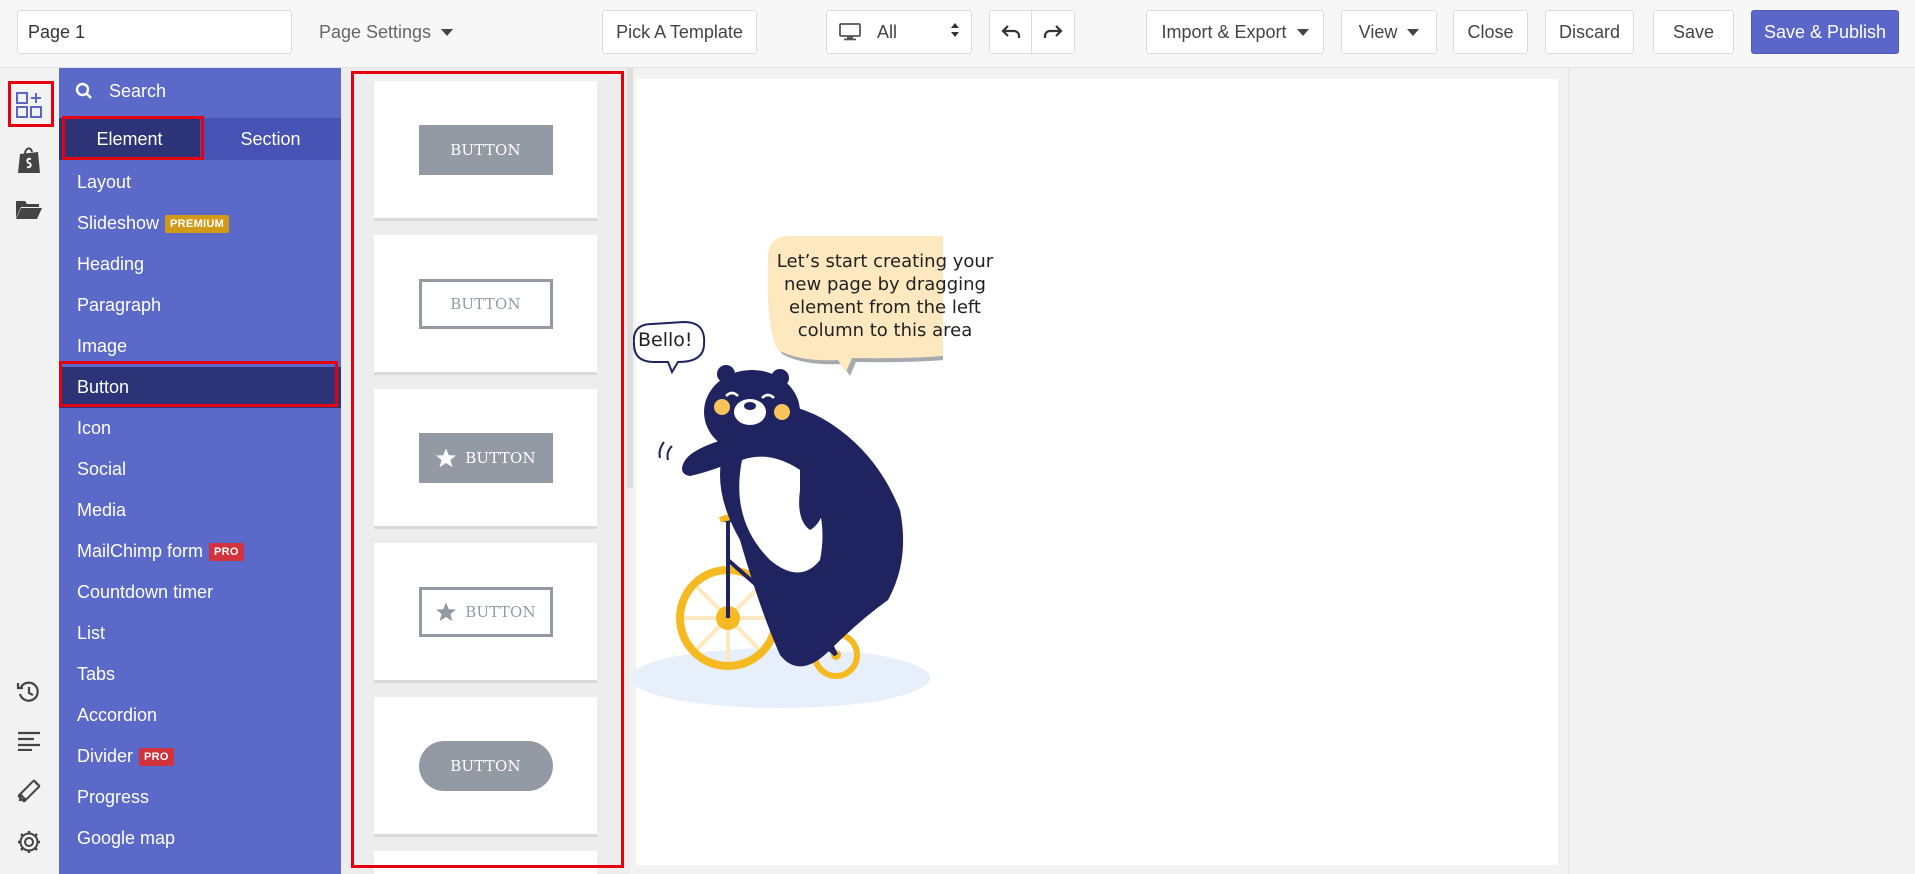 This screenshot has height=874, width=1915. I want to click on undo-button, so click(1010, 32).